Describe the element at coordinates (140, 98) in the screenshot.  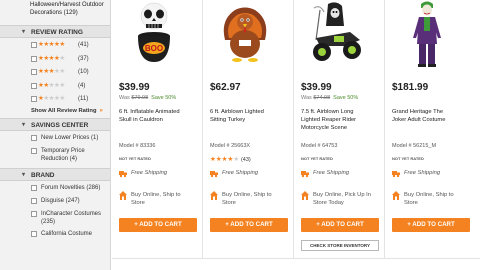
I see `was-price: $79.98` at that location.